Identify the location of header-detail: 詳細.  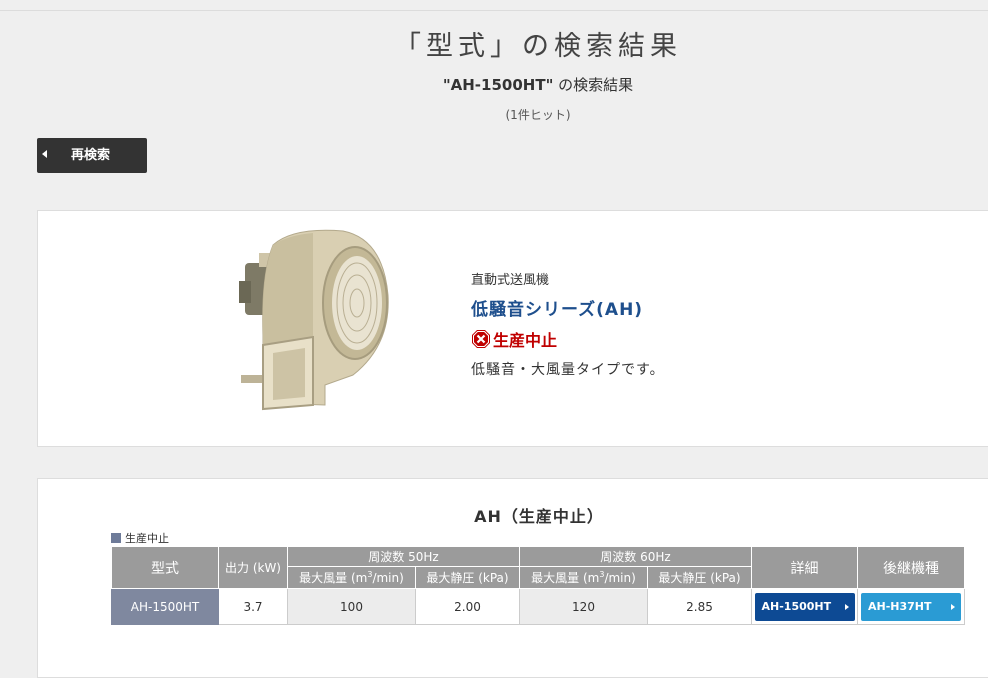
(804, 567).